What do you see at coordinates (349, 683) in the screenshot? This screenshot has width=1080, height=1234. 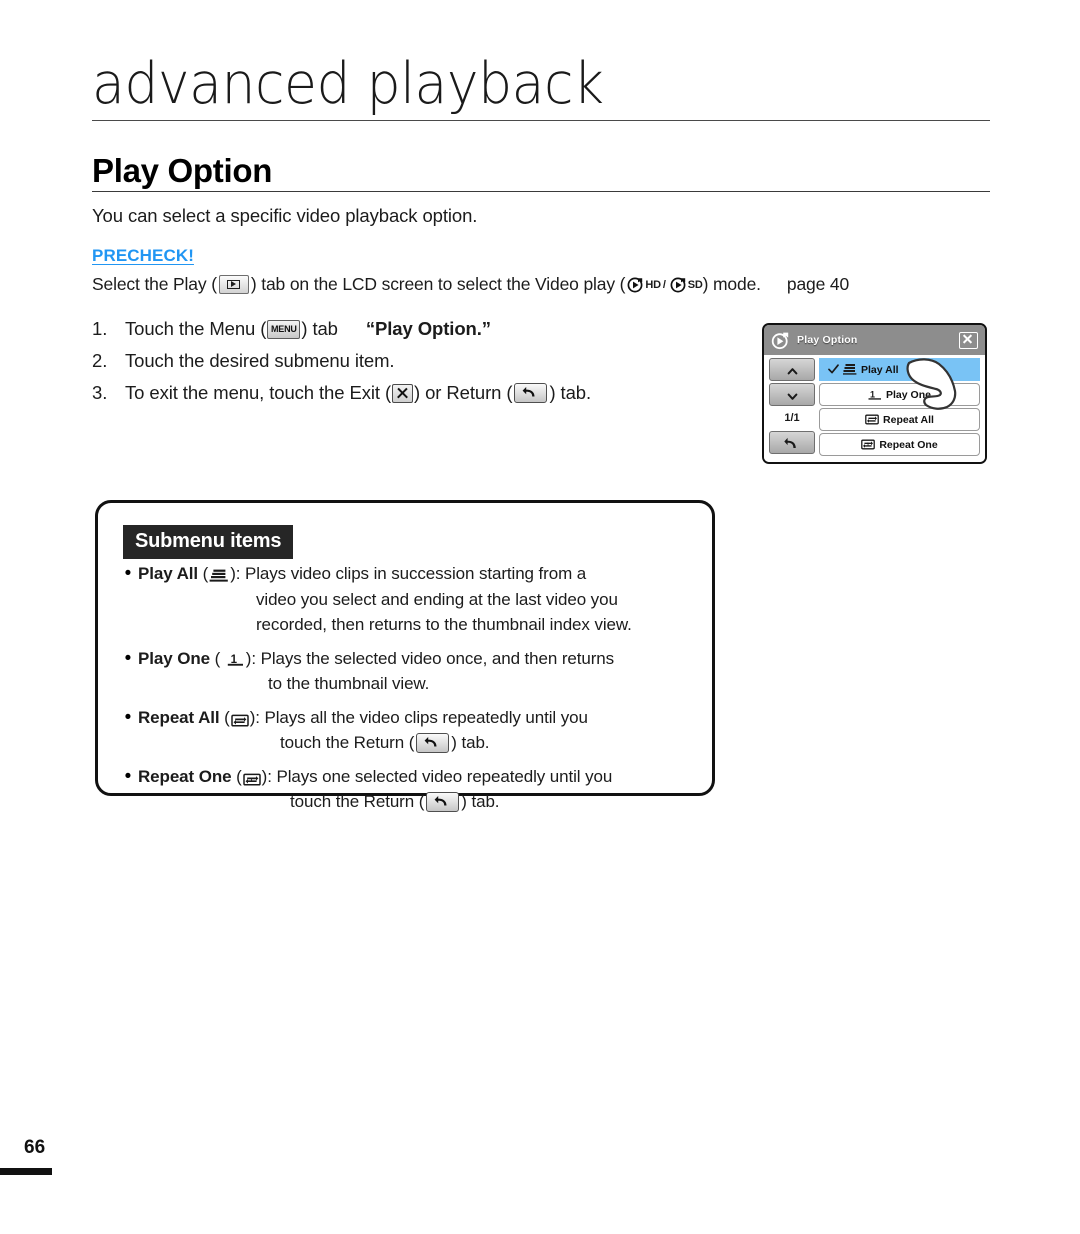 I see `submenu-desc-line: to the thumbnail view.` at bounding box center [349, 683].